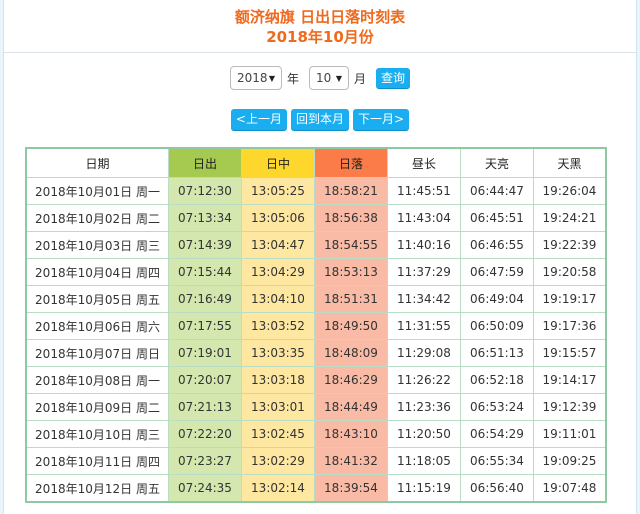 The width and height of the screenshot is (640, 514). What do you see at coordinates (497, 272) in the screenshot?
I see `cell-dawn: 06:47:59` at bounding box center [497, 272].